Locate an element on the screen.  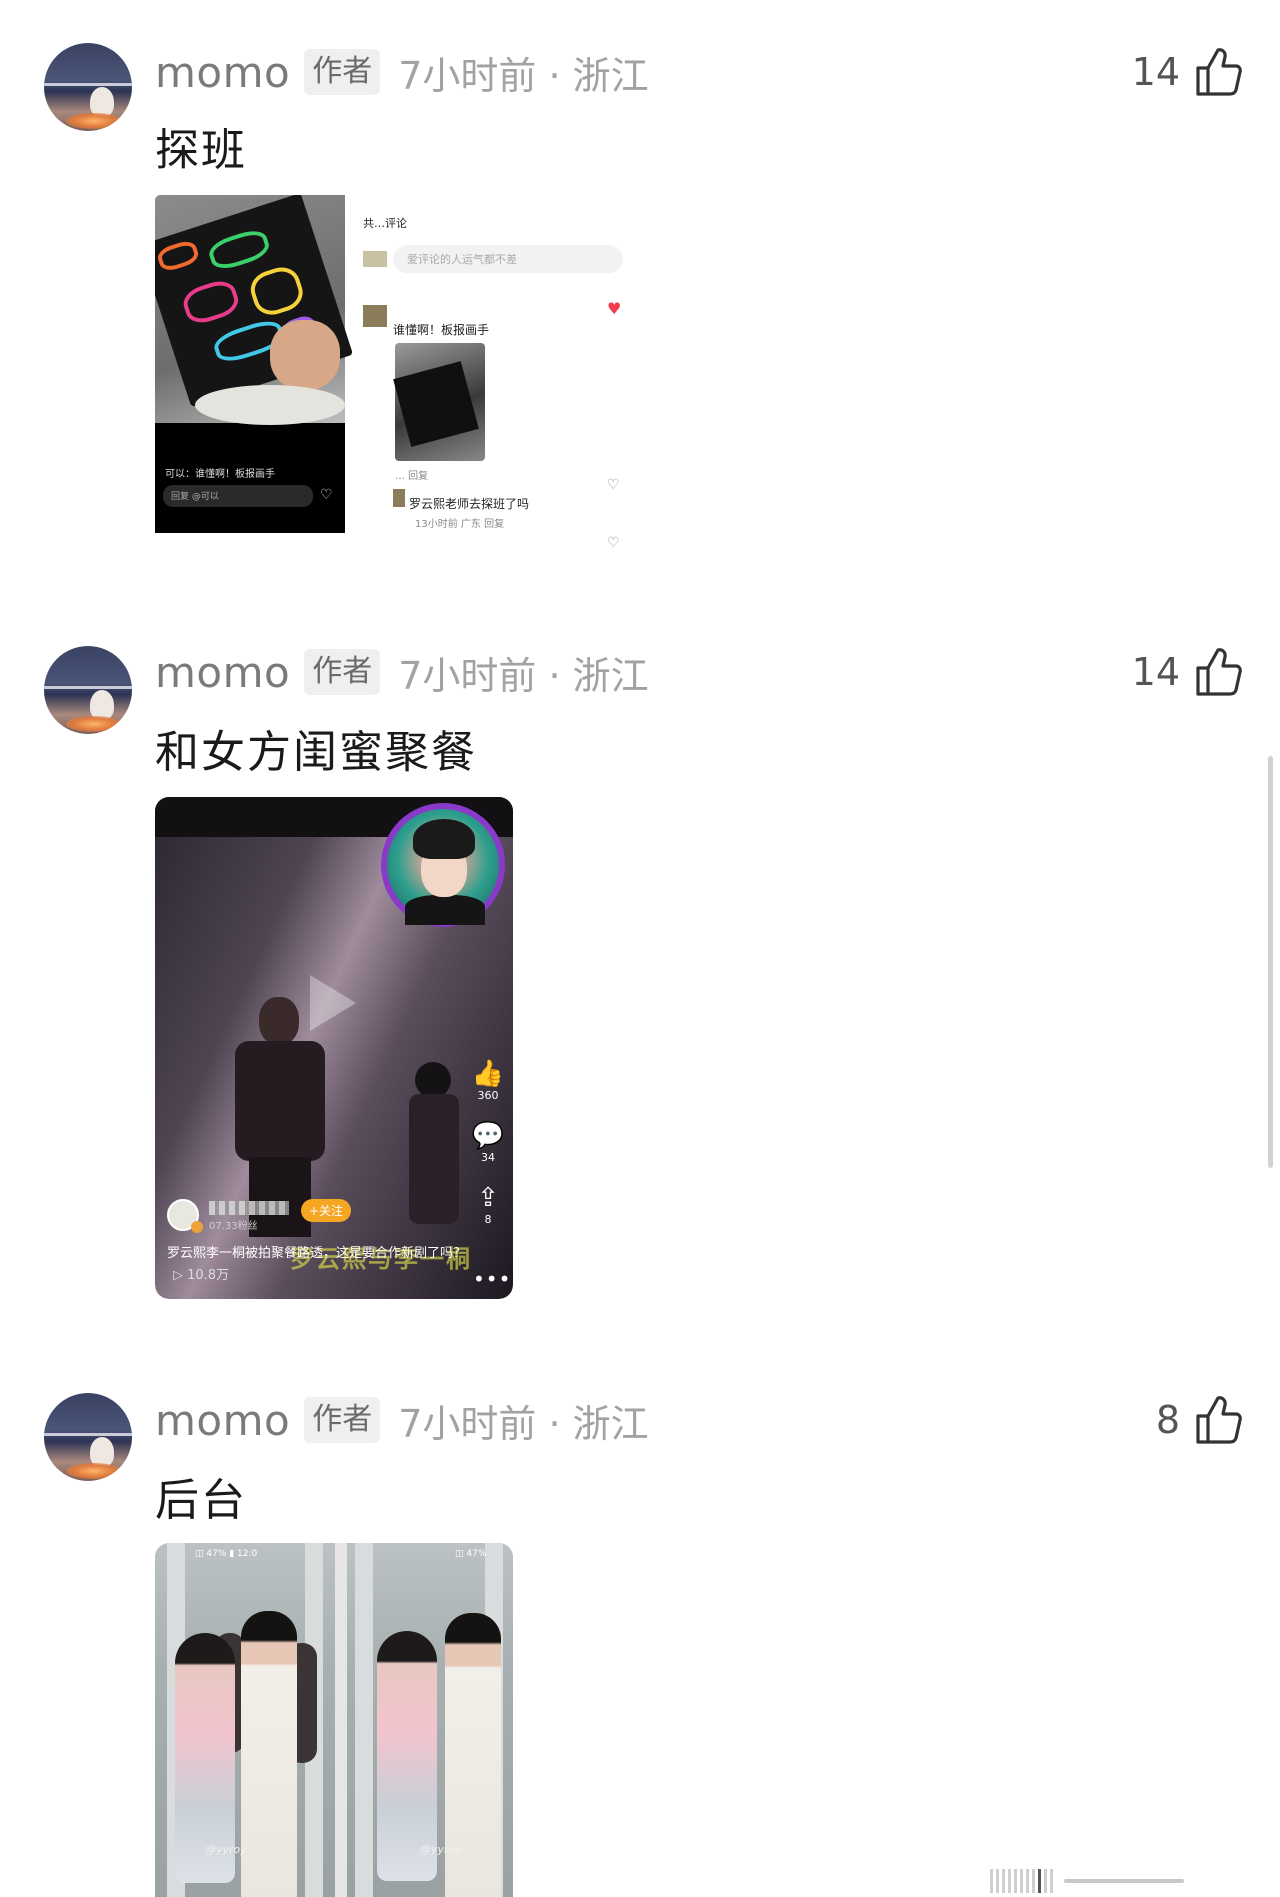
video-share-button: ⇪ 8 is located at coordinates (488, 1205).